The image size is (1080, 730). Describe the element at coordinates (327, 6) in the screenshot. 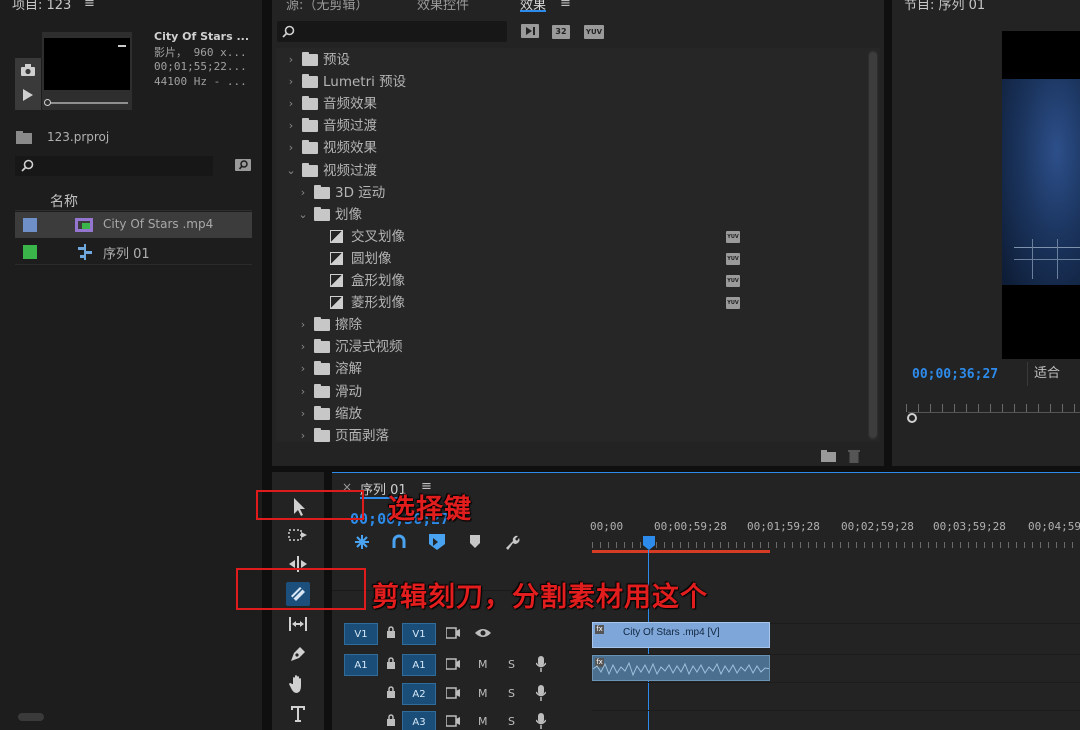

I see `tab-source: 源:（无剪辑）` at that location.